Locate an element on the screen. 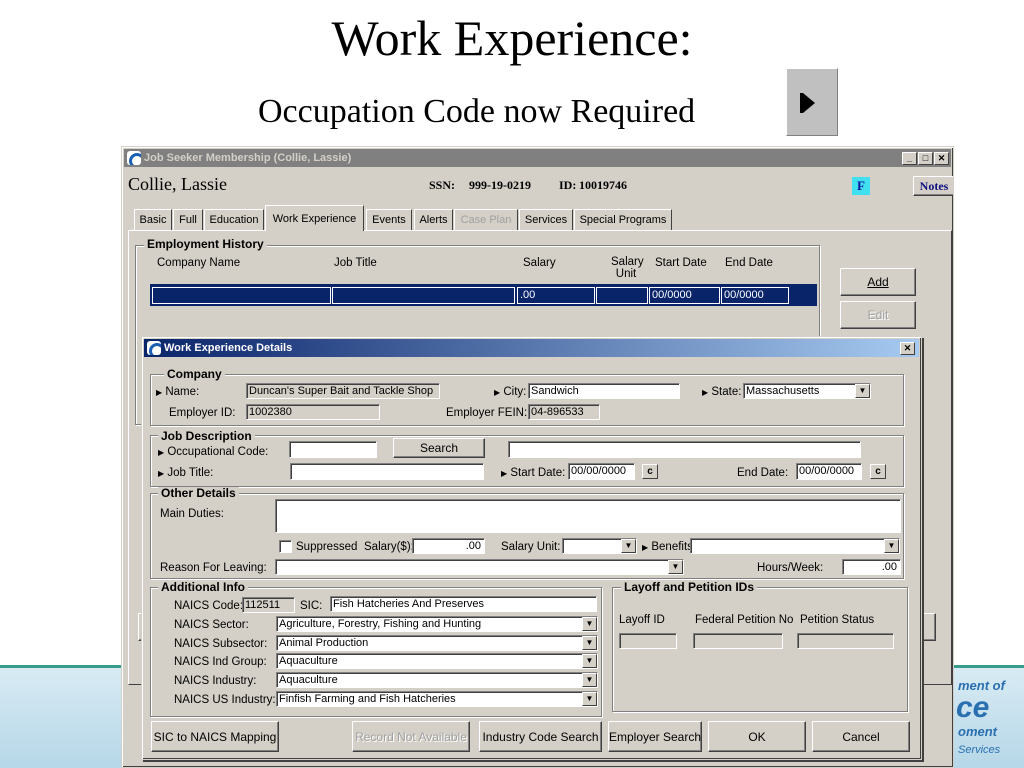 This screenshot has height=768, width=1024. occ-description-field is located at coordinates (684, 449).